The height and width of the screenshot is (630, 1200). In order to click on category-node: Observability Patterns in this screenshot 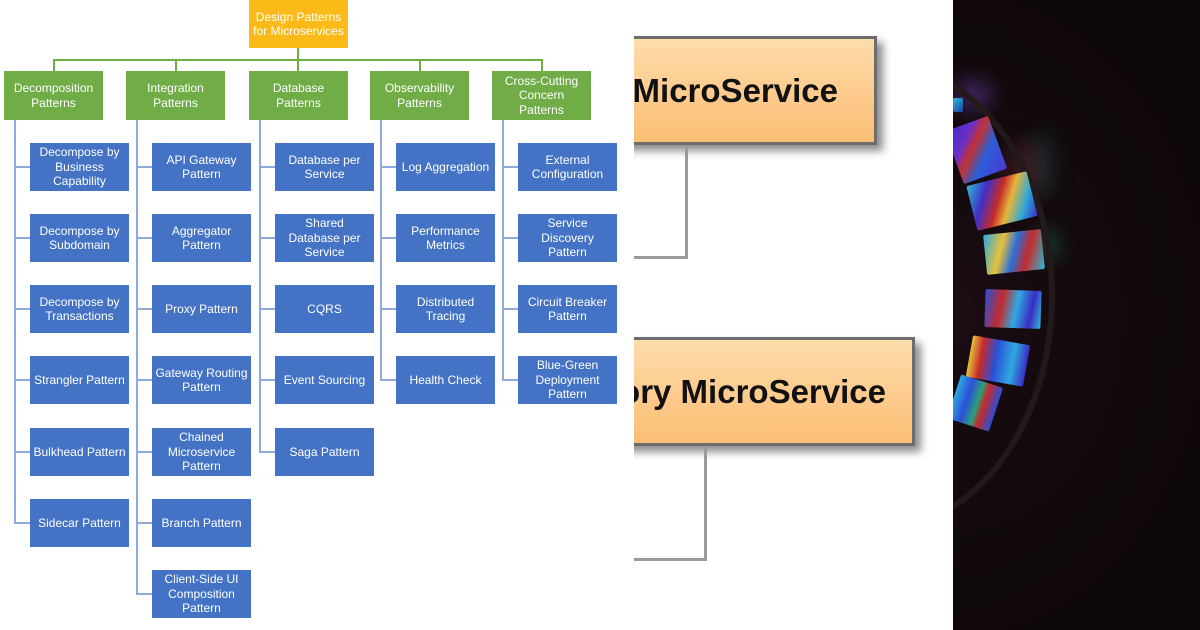, I will do `click(419, 95)`.